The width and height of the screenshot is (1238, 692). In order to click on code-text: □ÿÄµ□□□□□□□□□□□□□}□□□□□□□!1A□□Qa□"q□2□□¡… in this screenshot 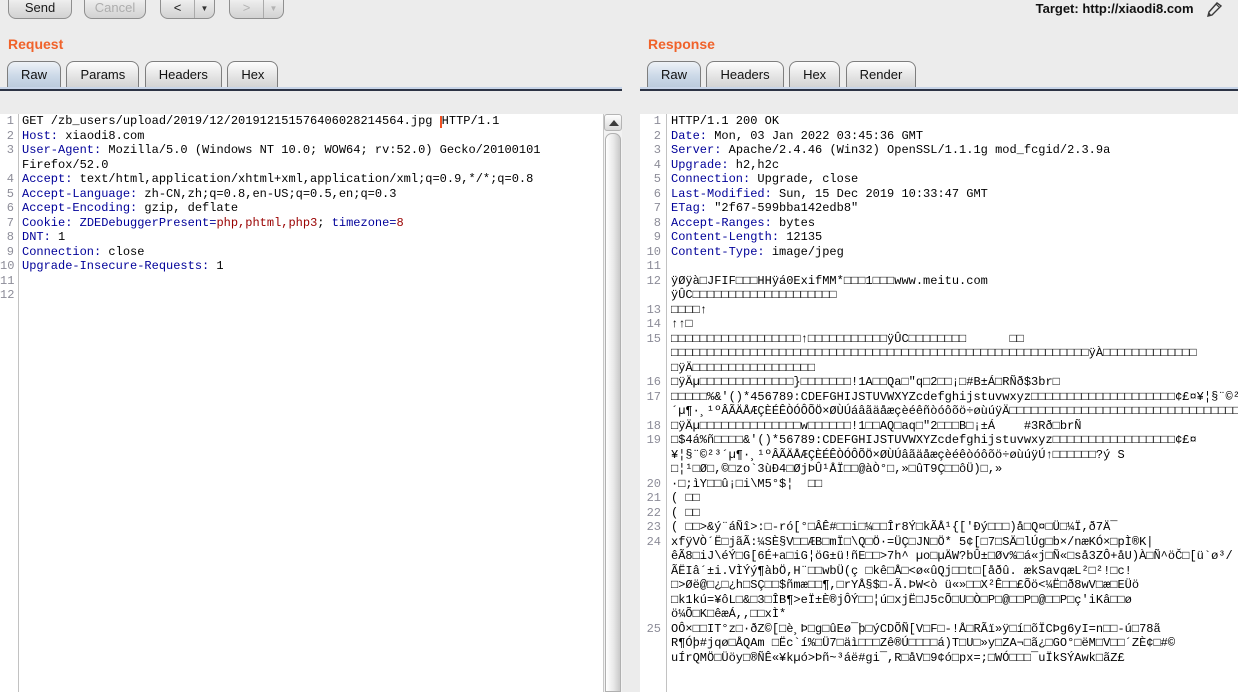, I will do `click(865, 382)`.